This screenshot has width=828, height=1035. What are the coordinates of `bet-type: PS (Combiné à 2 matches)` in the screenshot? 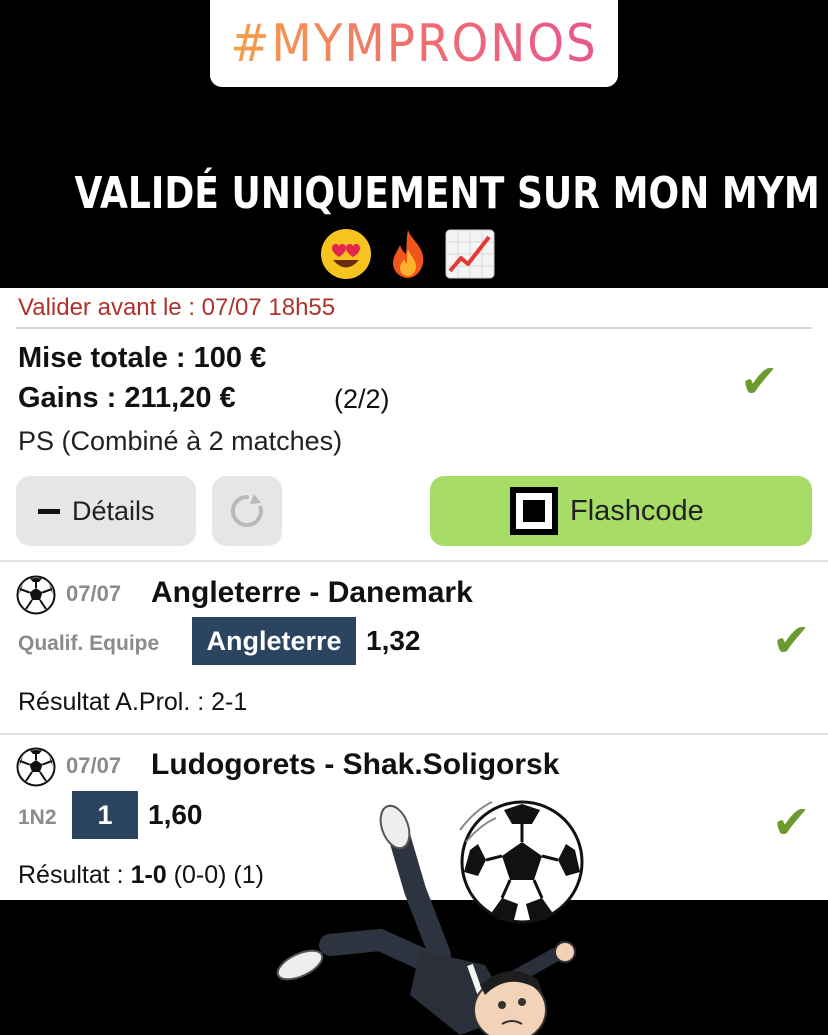 It's located at (180, 441).